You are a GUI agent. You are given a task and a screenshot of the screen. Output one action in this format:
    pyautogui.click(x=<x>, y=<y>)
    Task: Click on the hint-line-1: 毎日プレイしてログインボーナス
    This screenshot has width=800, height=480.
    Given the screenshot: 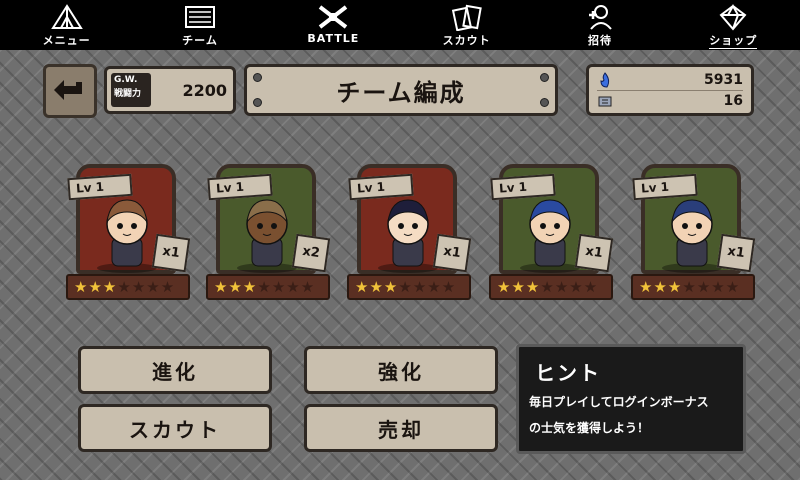 What is the action you would take?
    pyautogui.click(x=619, y=402)
    